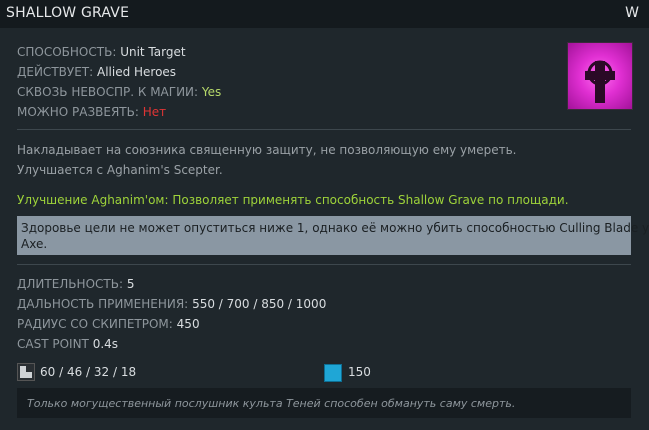 This screenshot has height=430, width=649. What do you see at coordinates (67, 52) in the screenshot?
I see `stat-label: СПОСОБНОСТЬ:` at bounding box center [67, 52].